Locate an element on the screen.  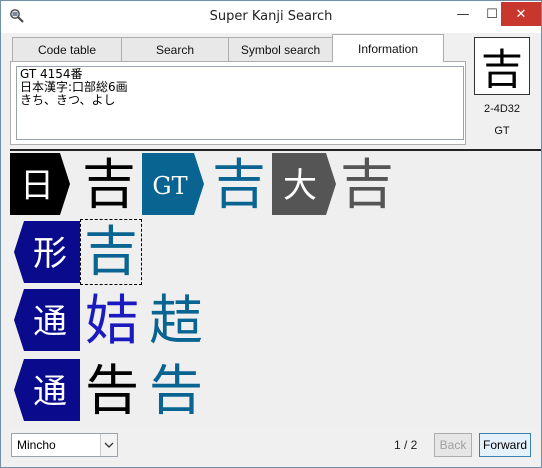
font-select-value: Mincho is located at coordinates (36, 445).